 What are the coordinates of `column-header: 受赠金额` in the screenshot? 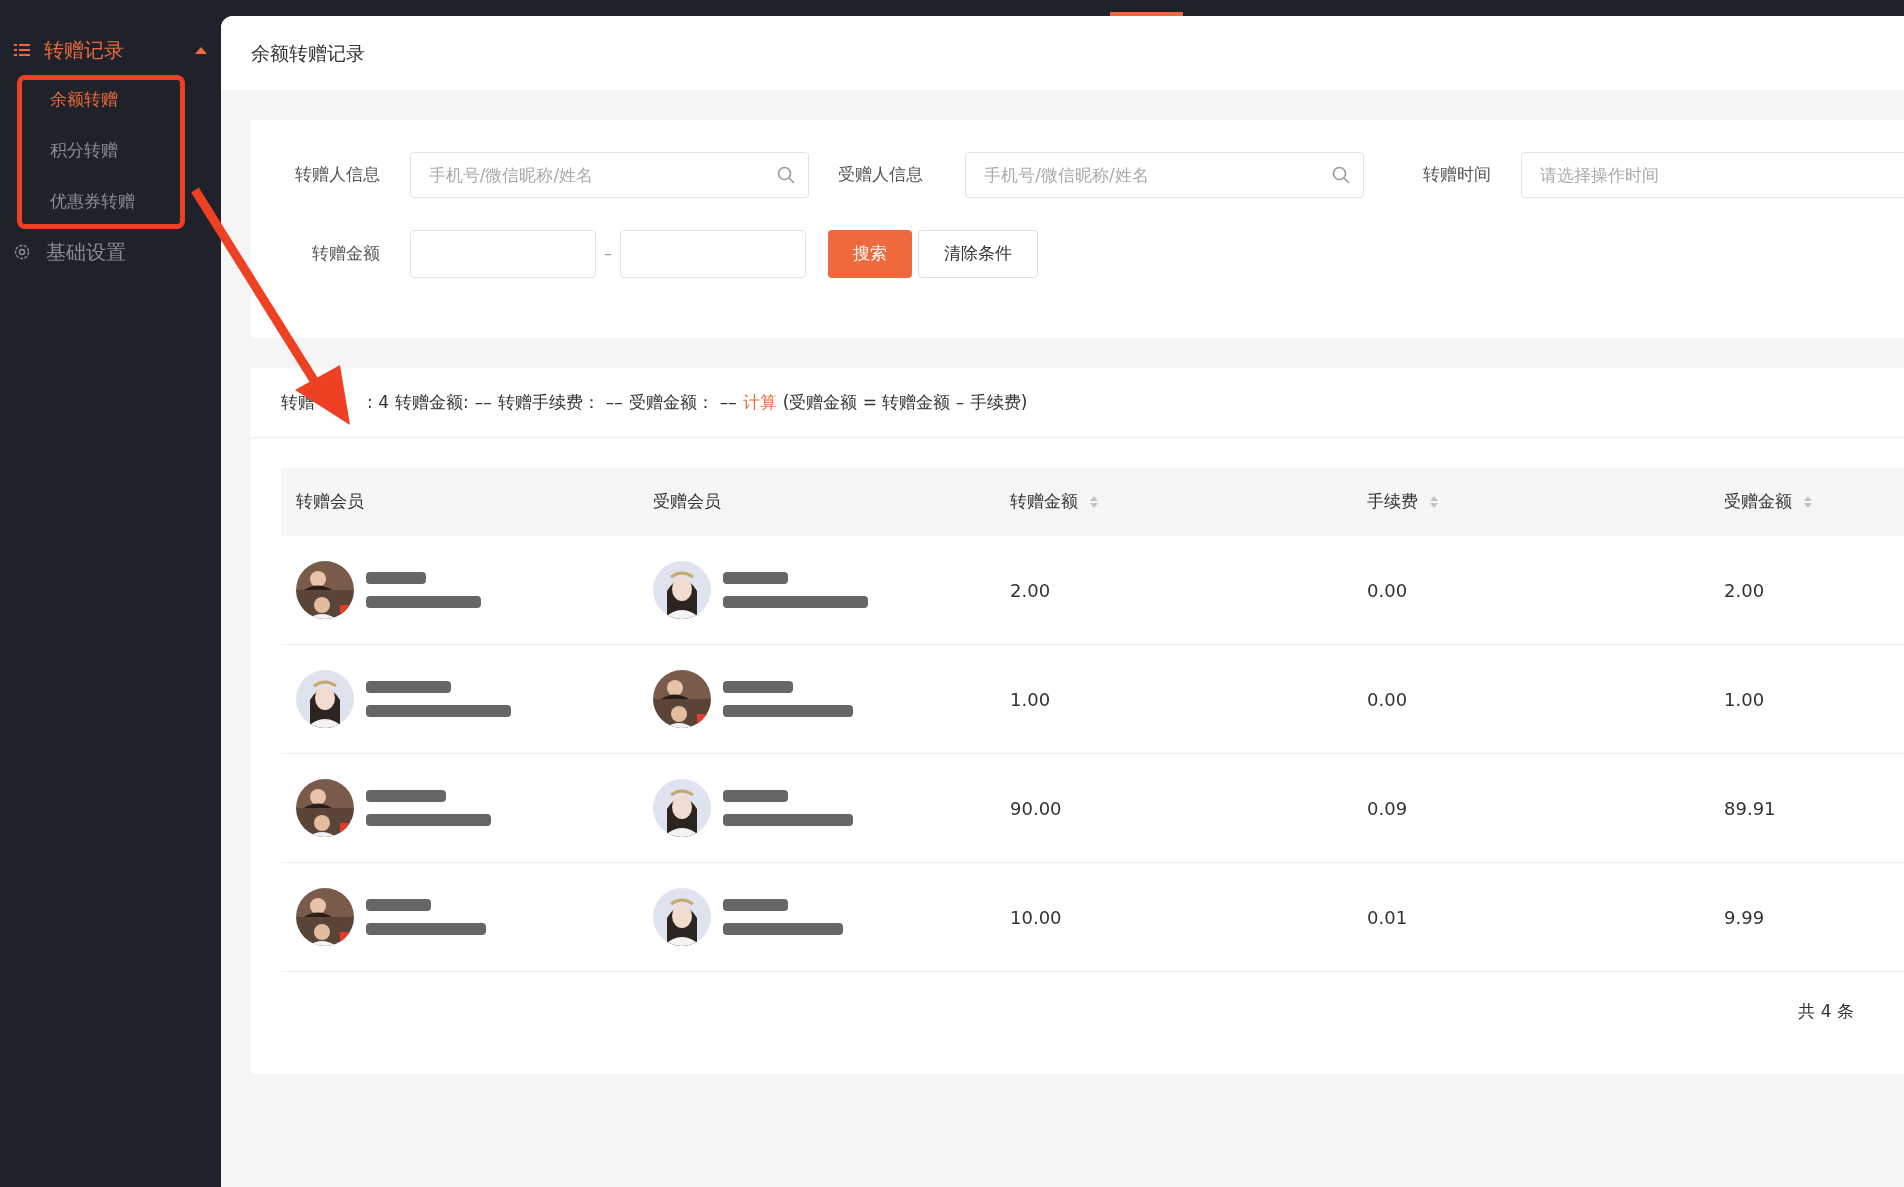 It's located at (1758, 502).